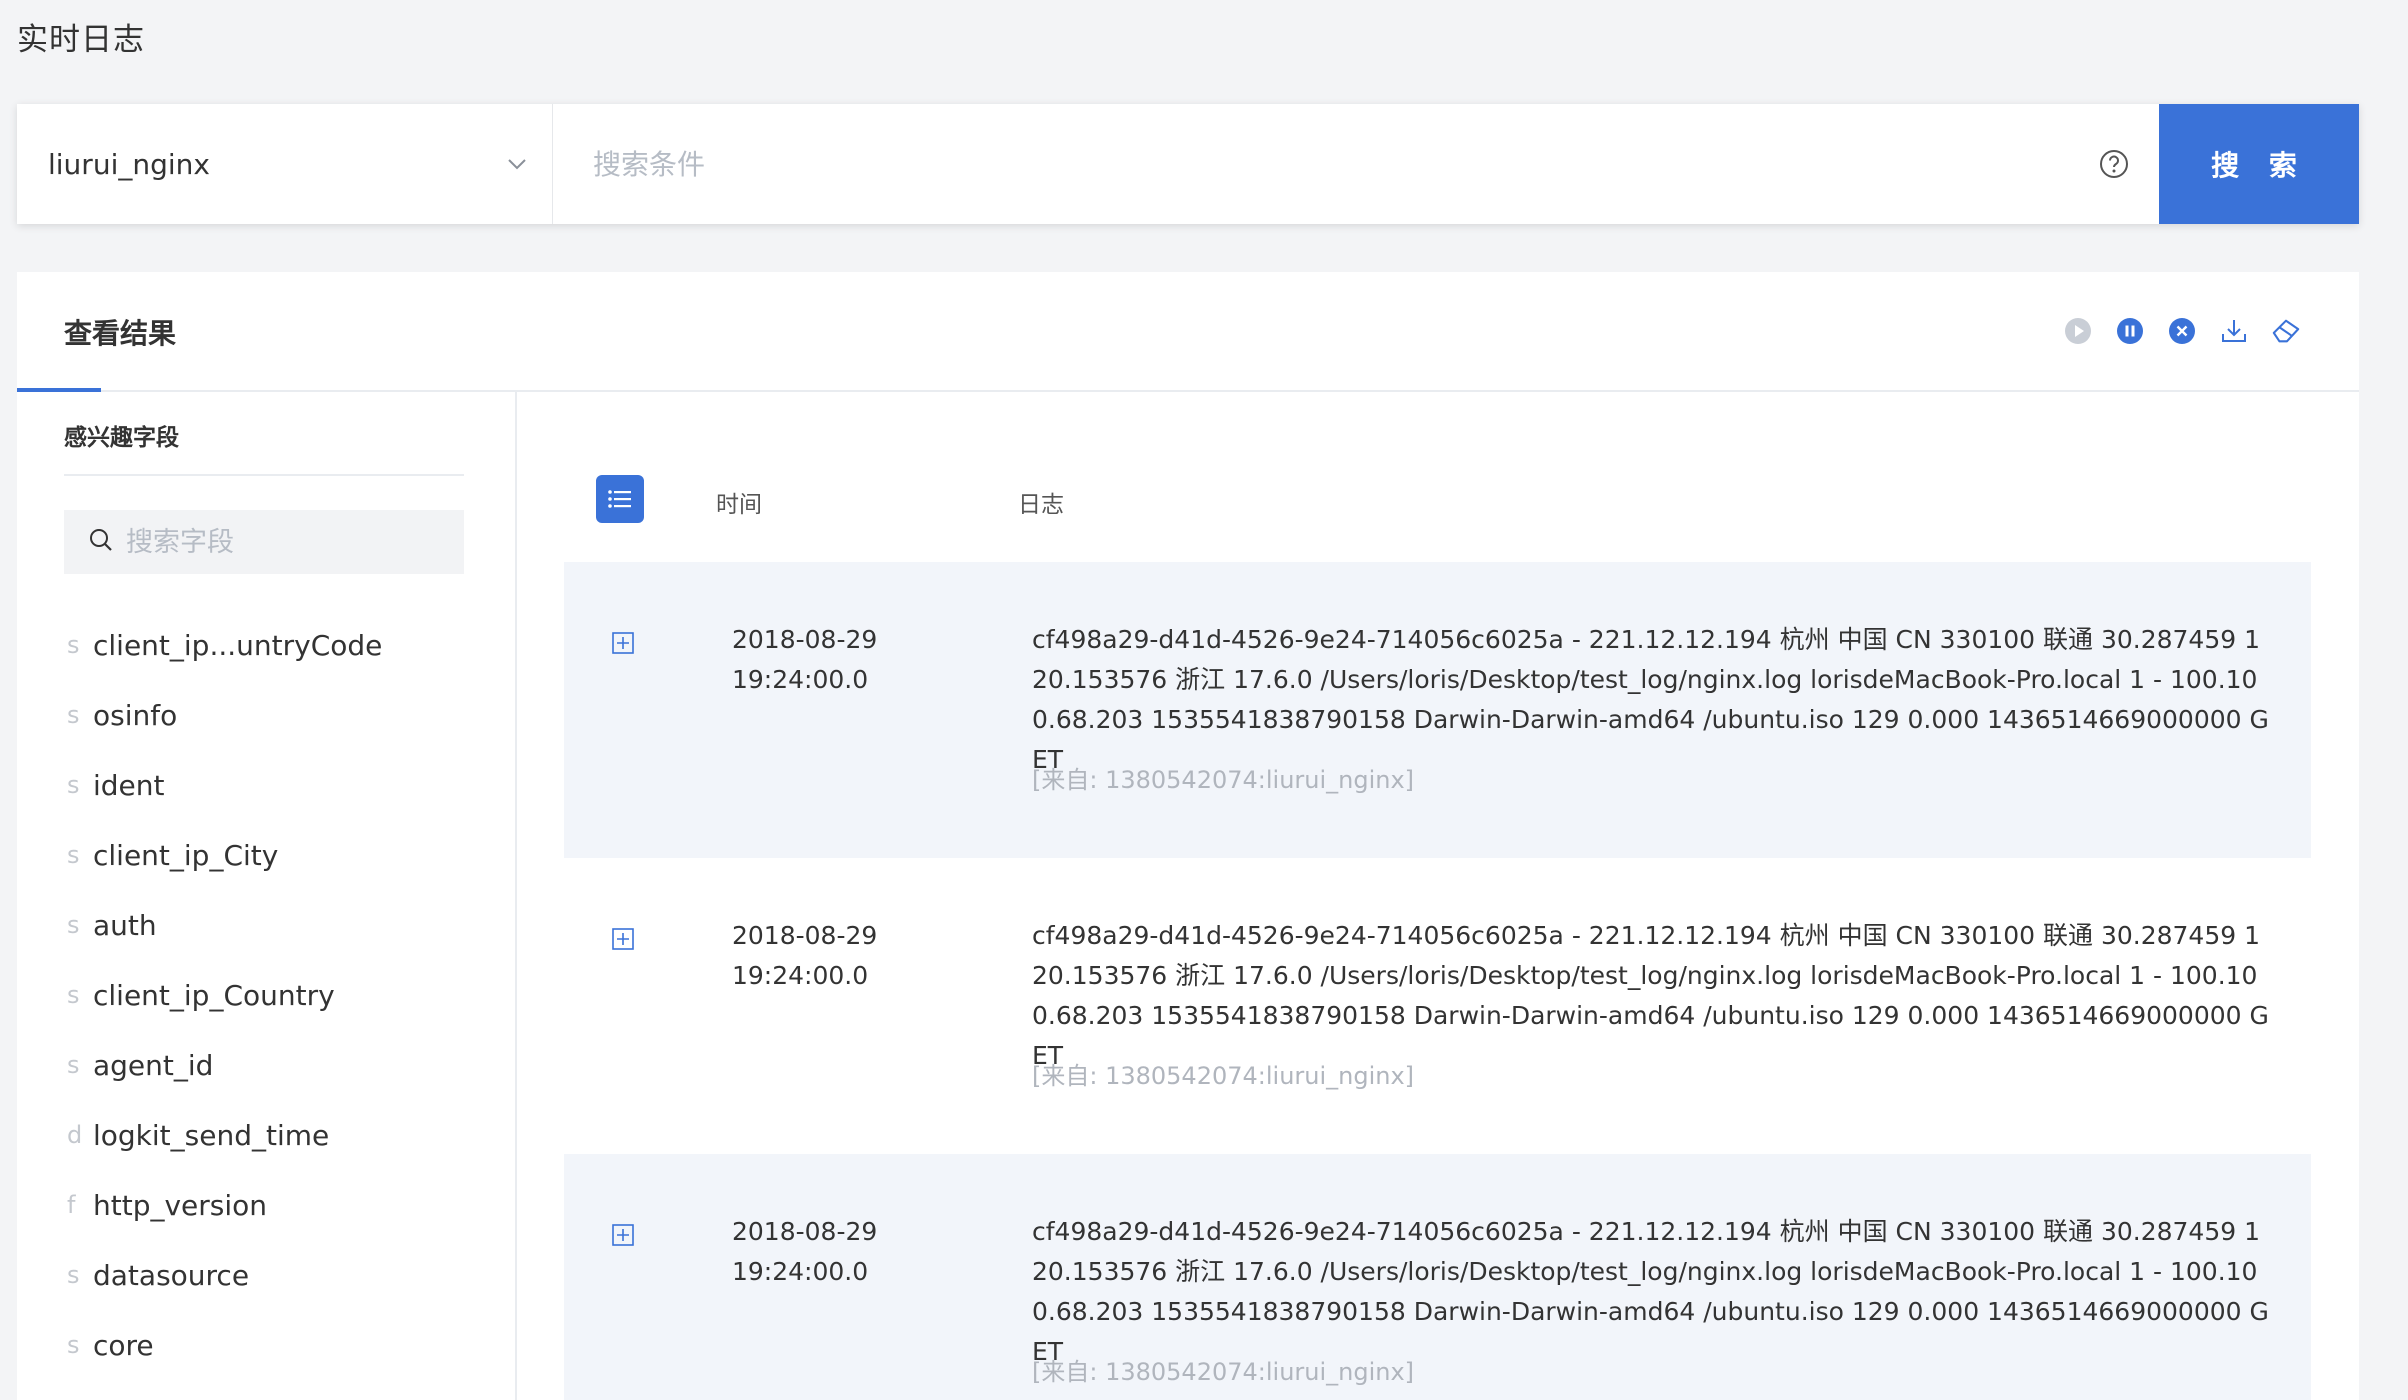 This screenshot has height=1400, width=2408. I want to click on field-type-badge: f, so click(71, 1205).